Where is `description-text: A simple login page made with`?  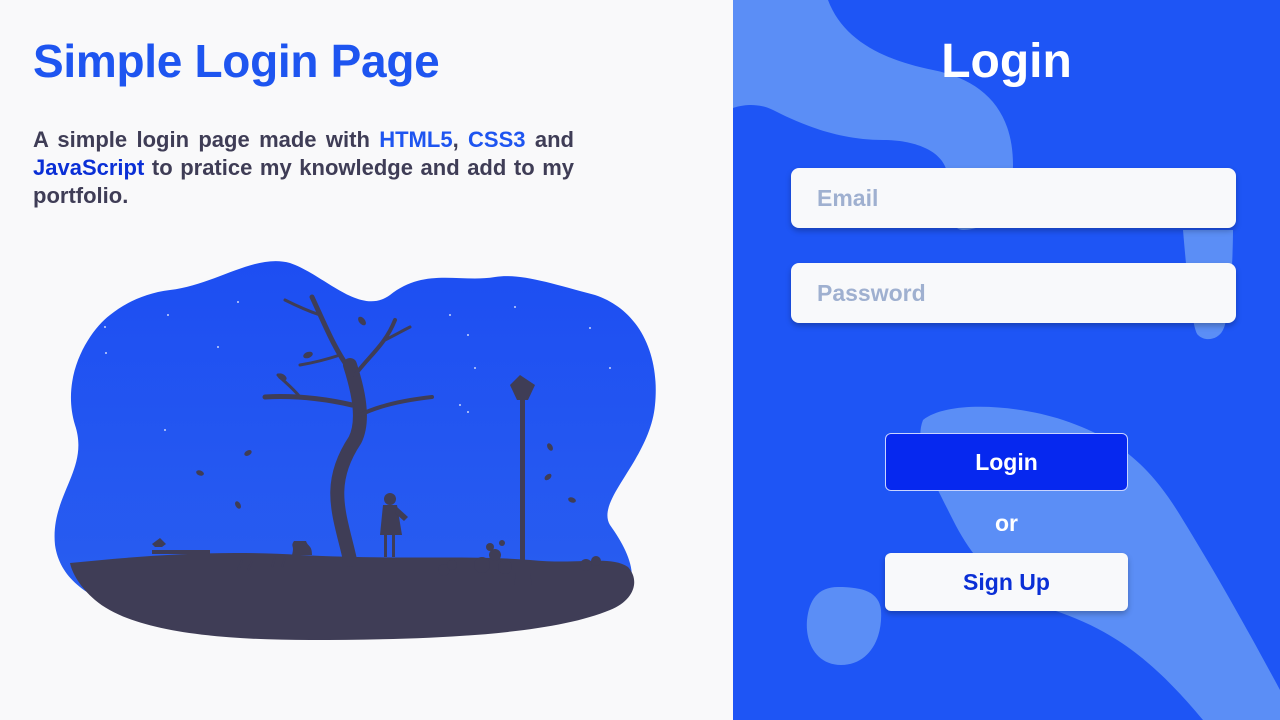 description-text: A simple login page made with is located at coordinates (206, 139).